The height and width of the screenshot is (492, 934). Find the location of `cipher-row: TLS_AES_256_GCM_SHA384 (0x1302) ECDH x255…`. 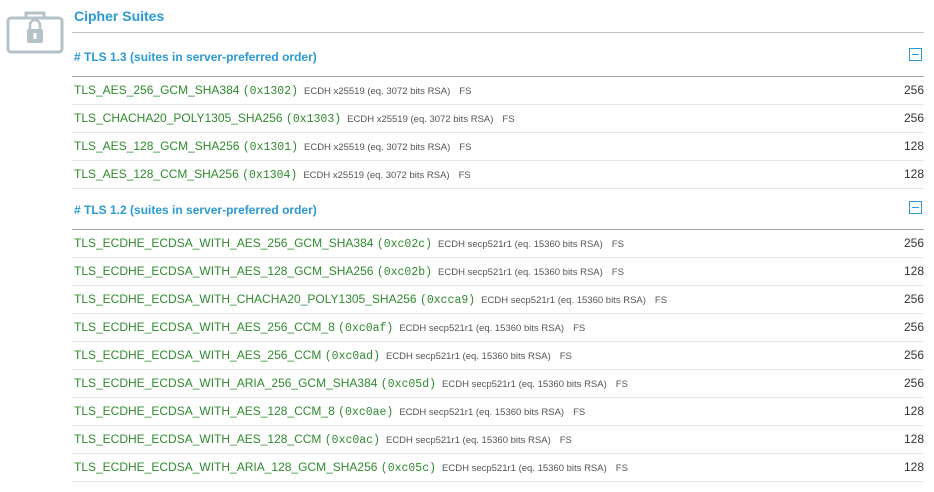

cipher-row: TLS_AES_256_GCM_SHA384 (0x1302) ECDH x255… is located at coordinates (498, 91).